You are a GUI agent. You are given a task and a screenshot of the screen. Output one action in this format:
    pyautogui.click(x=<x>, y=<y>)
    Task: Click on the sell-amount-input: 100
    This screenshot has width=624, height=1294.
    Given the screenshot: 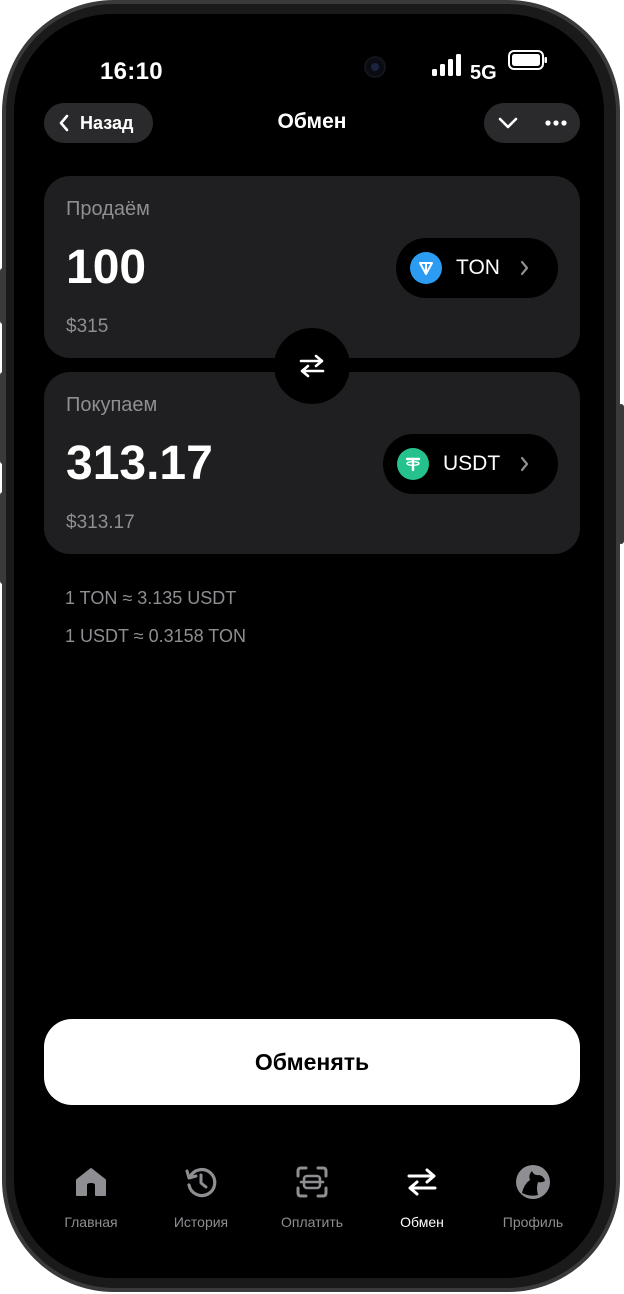 What is the action you would take?
    pyautogui.click(x=106, y=267)
    